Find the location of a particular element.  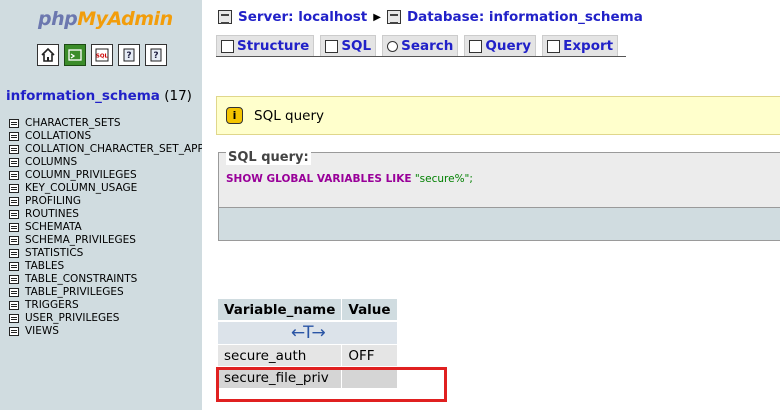

table-list-item: TABLES is located at coordinates (105, 266).